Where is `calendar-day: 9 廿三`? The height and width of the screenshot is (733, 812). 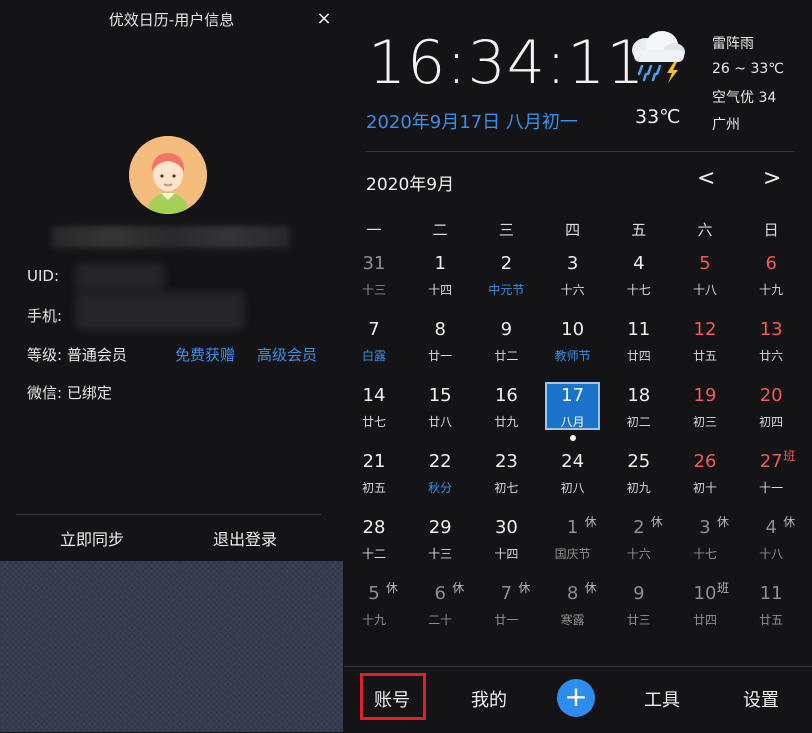
calendar-day: 9 廿三 is located at coordinates (639, 608).